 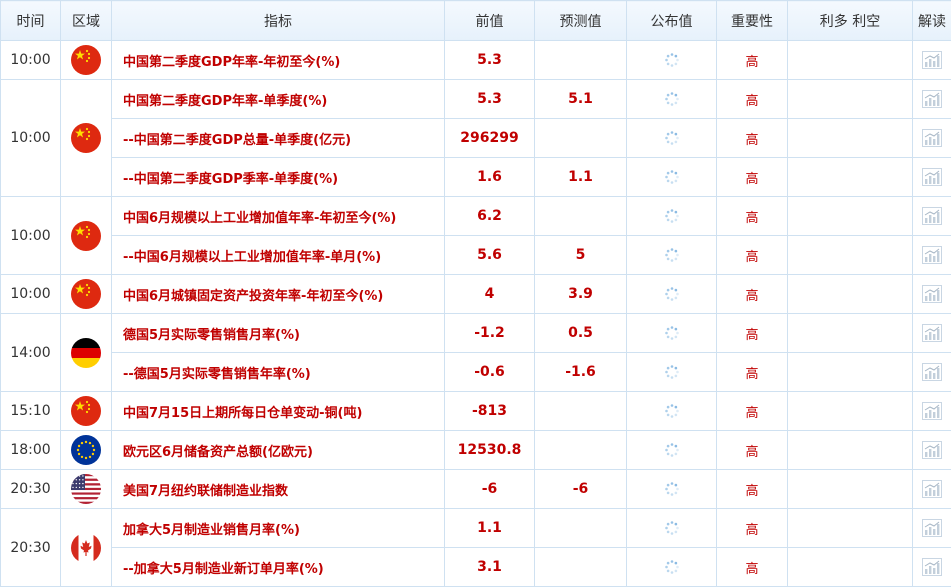 I want to click on table-row: 18:00欧元区6月储备资产总额(亿欧元)12530.8高, so click(x=476, y=450).